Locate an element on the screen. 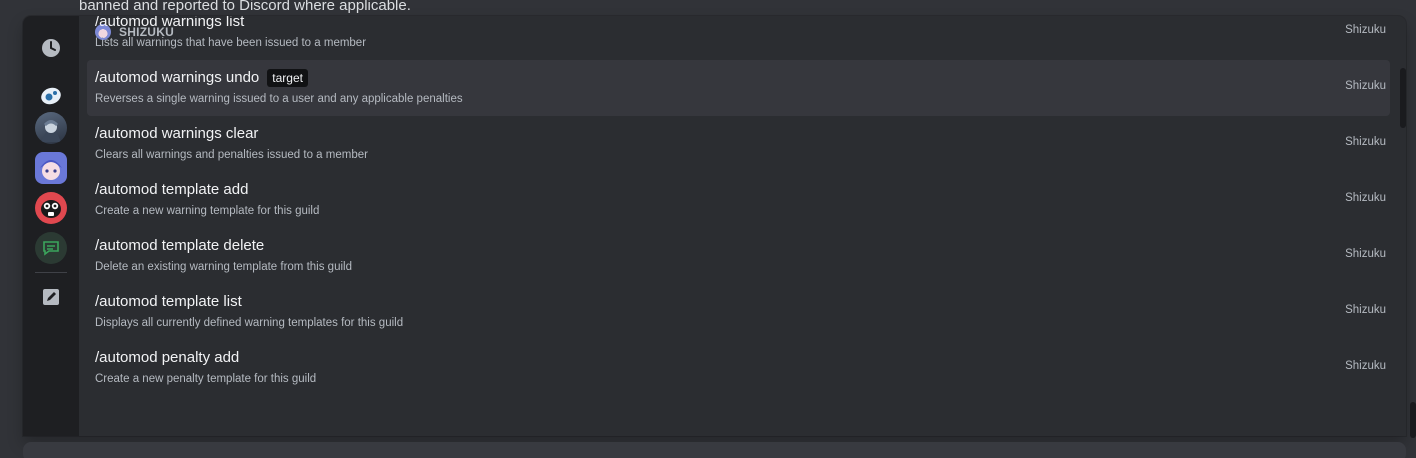 The height and width of the screenshot is (458, 1416). rail-divider is located at coordinates (51, 272).